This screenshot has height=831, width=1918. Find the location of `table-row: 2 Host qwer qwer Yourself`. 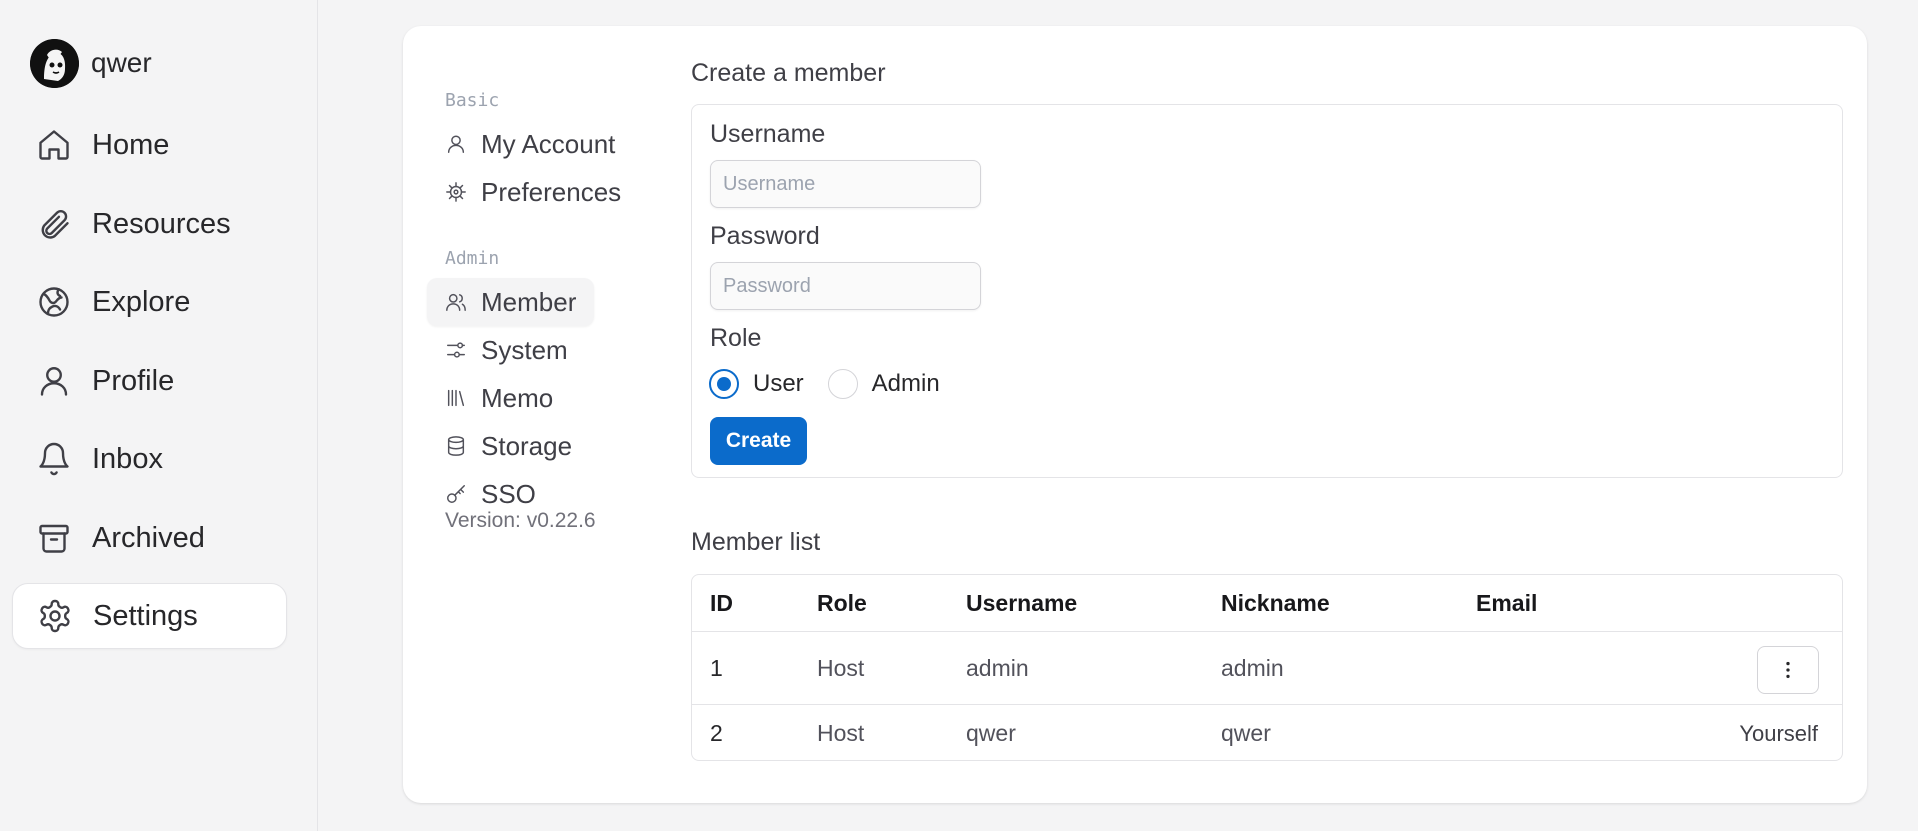

table-row: 2 Host qwer qwer Yourself is located at coordinates (1267, 732).